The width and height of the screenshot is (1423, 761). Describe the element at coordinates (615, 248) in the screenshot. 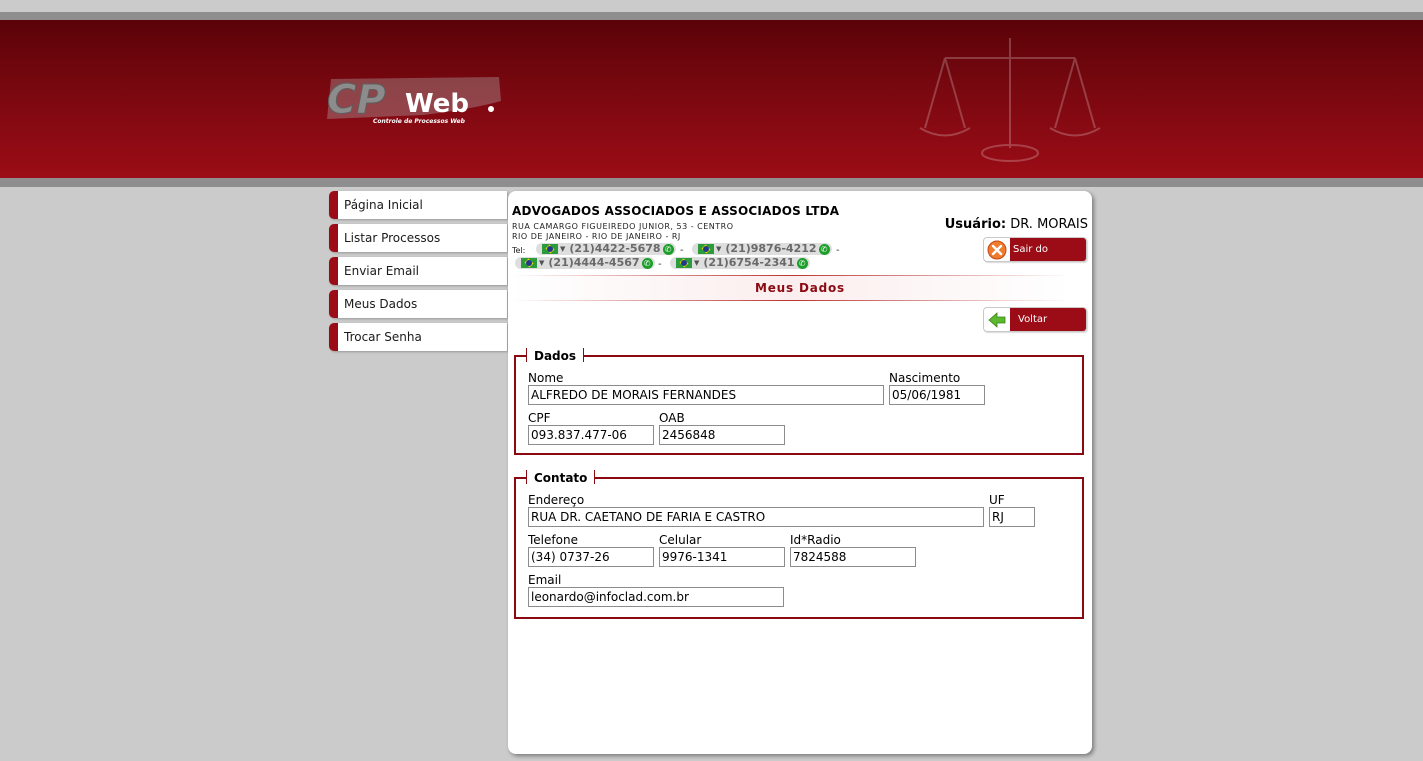

I see `phone-number: (21)4422-5678` at that location.